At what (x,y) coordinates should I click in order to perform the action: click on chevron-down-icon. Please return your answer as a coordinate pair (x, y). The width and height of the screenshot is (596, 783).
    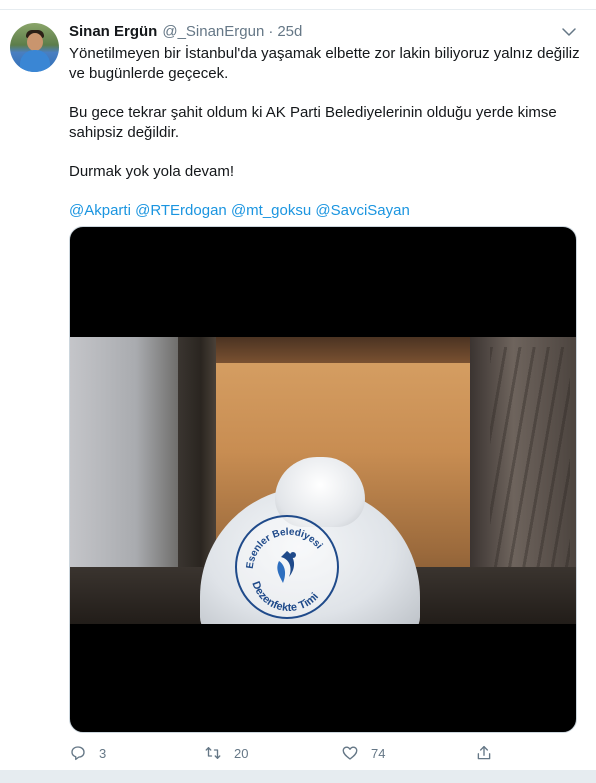
    Looking at the image, I should click on (569, 32).